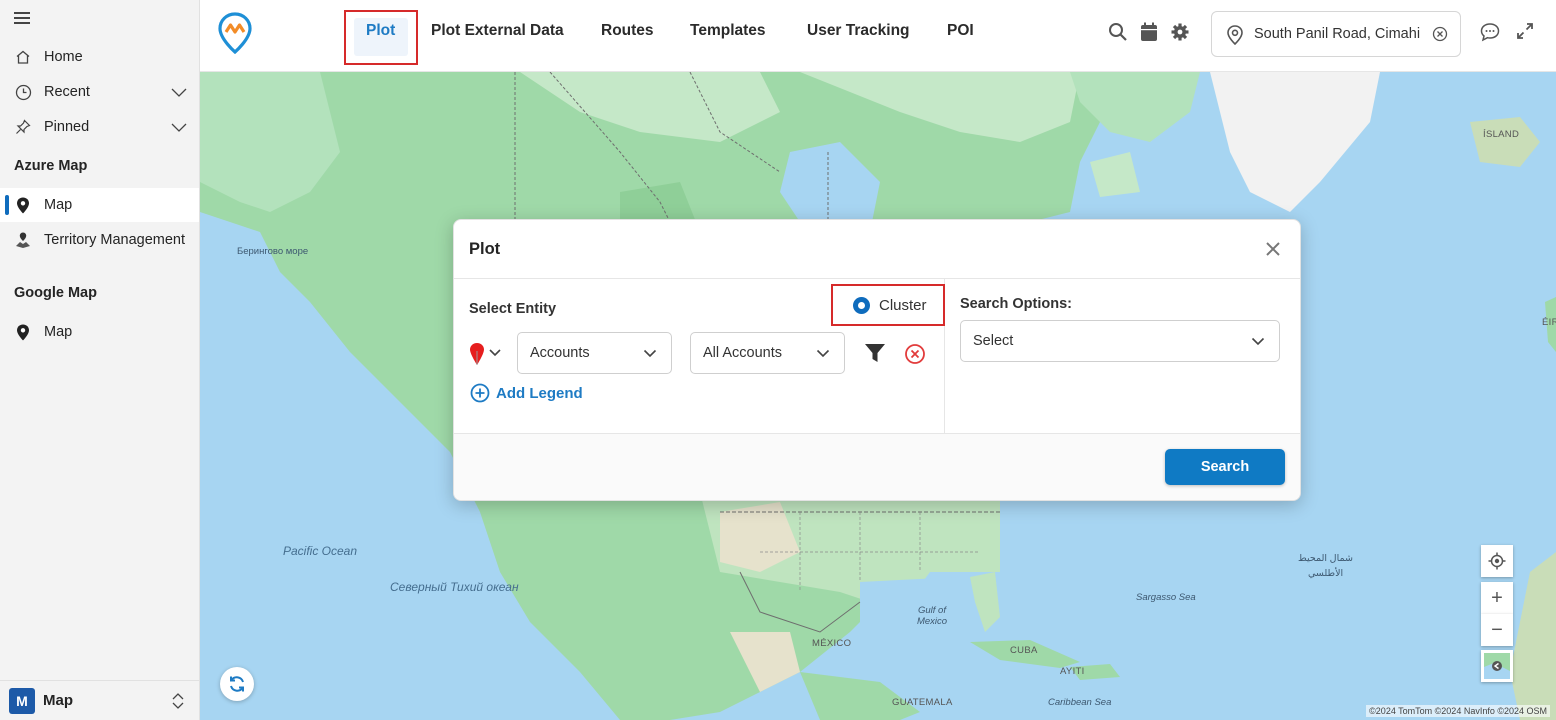  Describe the element at coordinates (1325, 558) in the screenshot. I see `map-label-atlantic-arabic-1: شمال المحيط` at that location.